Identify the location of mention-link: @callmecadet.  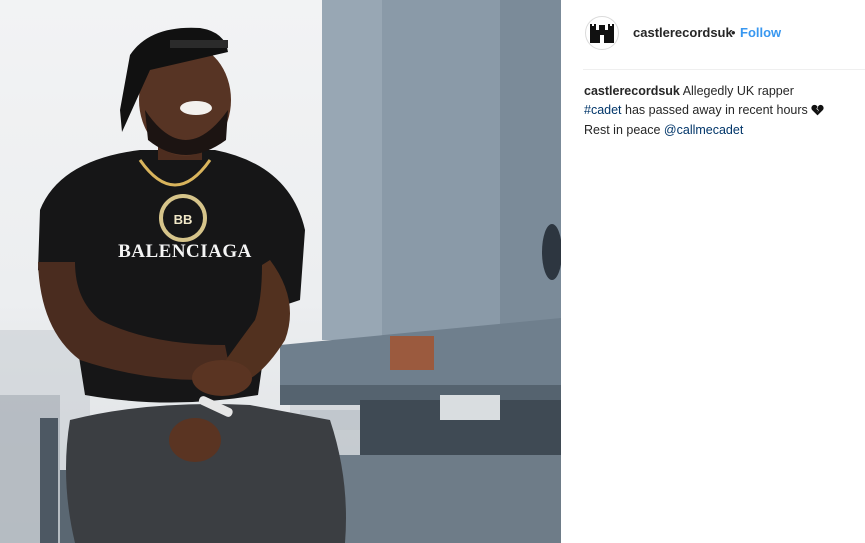
(703, 130).